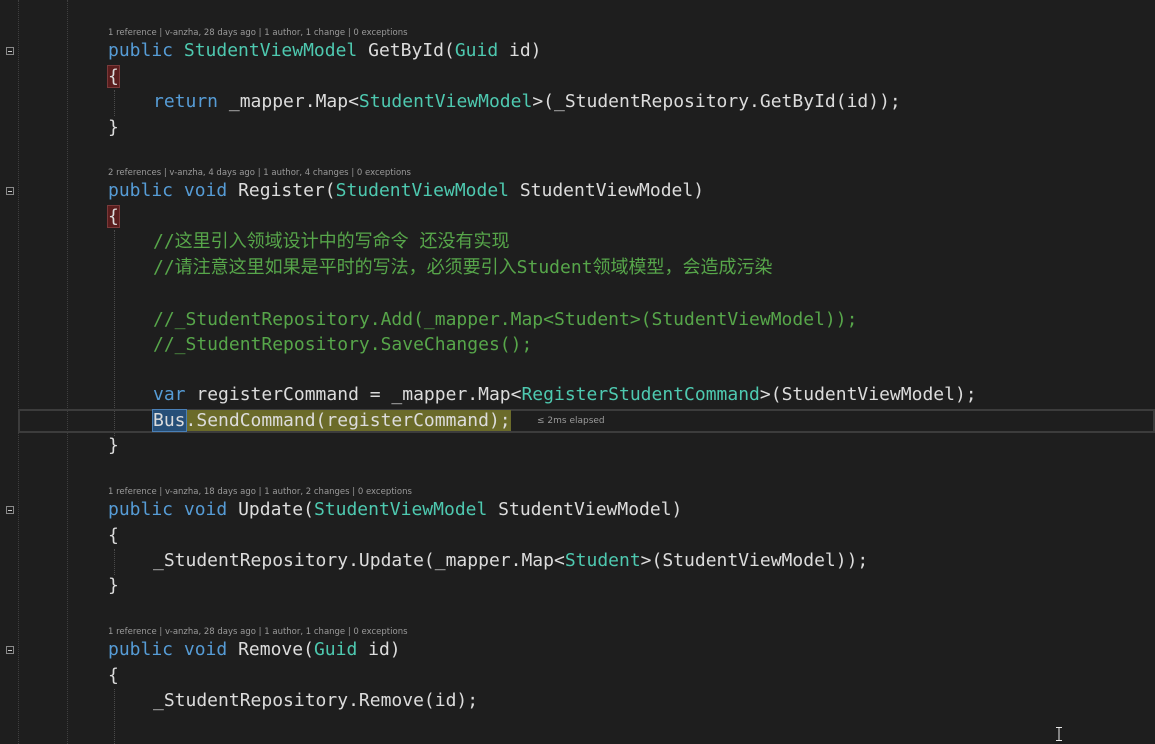 The image size is (1155, 744). I want to click on type-register-student-command: RegisterStudentCommand, so click(640, 394).